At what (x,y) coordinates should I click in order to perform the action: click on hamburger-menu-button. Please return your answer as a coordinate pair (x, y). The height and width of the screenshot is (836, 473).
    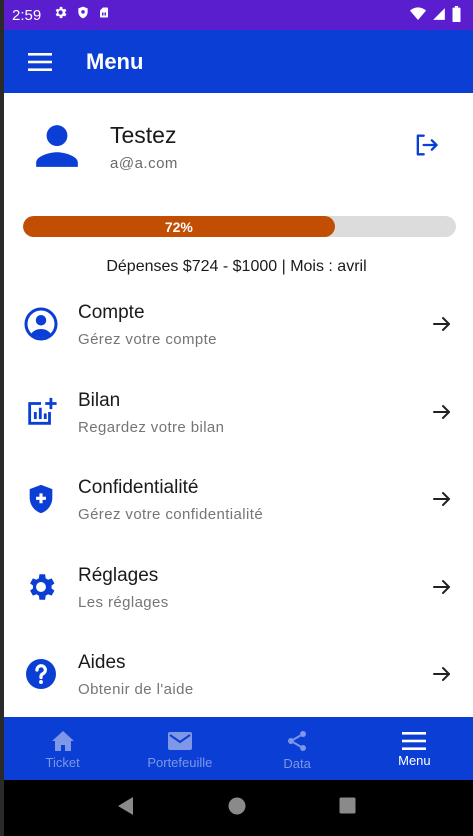
    Looking at the image, I should click on (40, 62).